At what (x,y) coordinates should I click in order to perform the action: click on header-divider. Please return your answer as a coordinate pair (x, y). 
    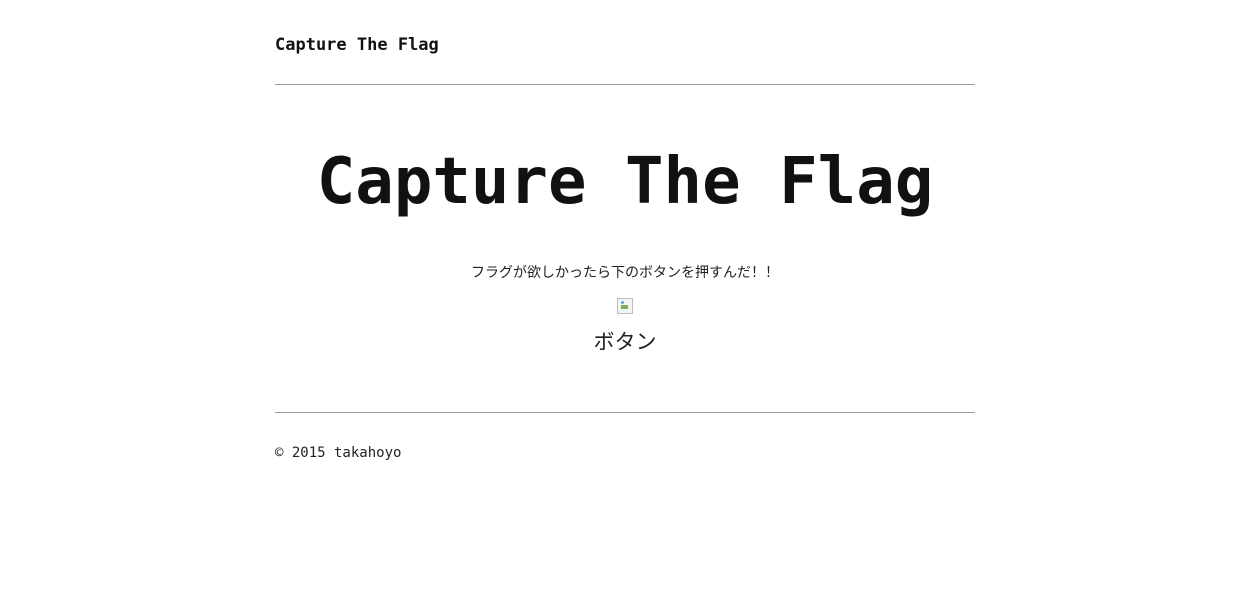
    Looking at the image, I should click on (625, 84).